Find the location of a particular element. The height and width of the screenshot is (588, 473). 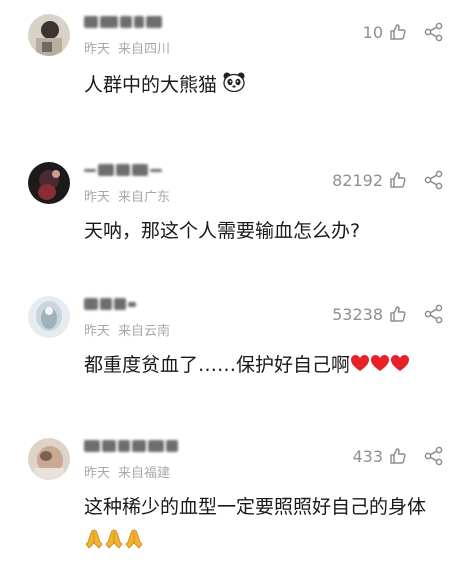

comment-actions: 433 is located at coordinates (398, 456).